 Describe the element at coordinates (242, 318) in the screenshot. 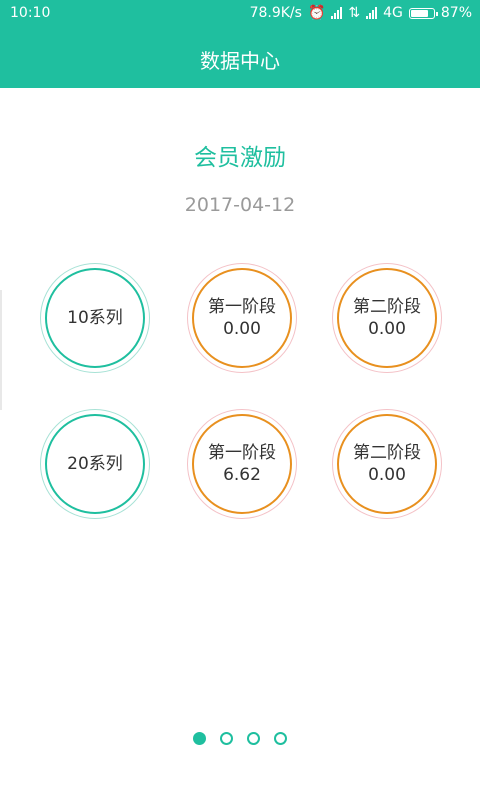

I see `stage-ring: 第一阶段 0.00` at that location.